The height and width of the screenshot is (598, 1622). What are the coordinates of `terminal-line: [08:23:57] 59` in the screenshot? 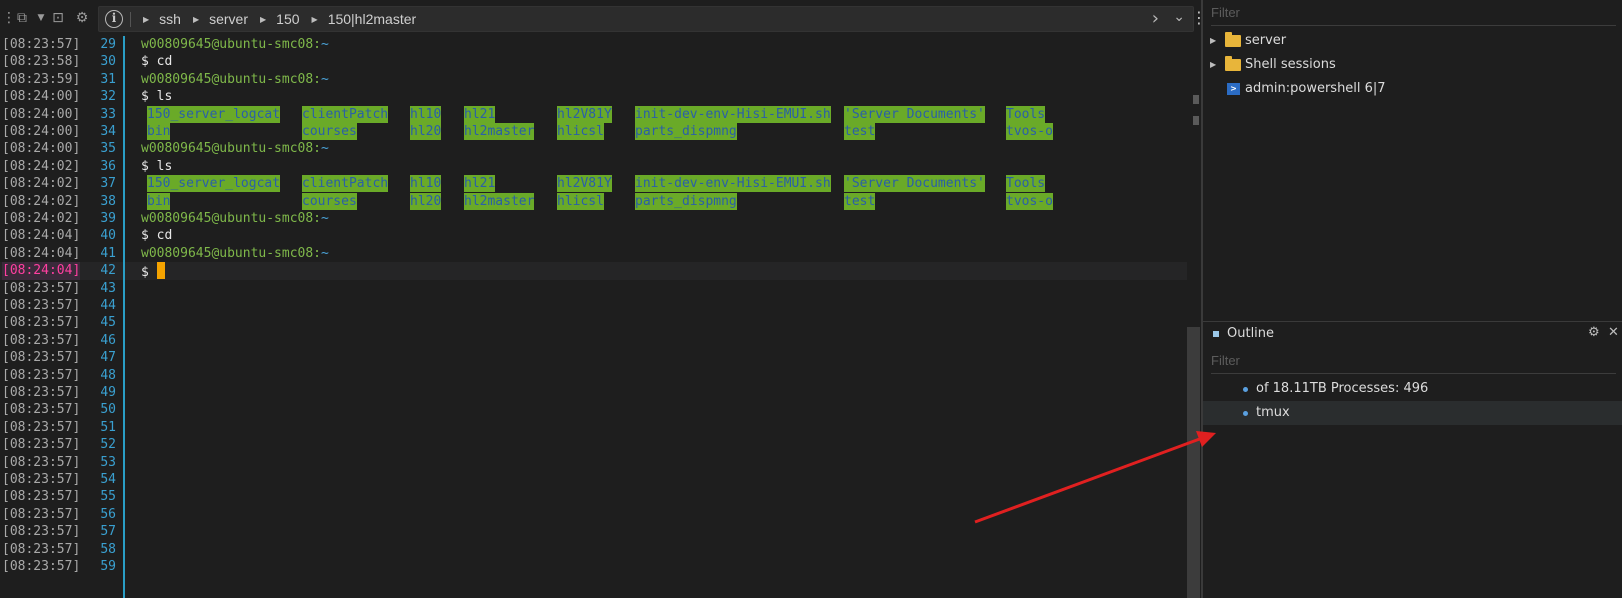 It's located at (600, 567).